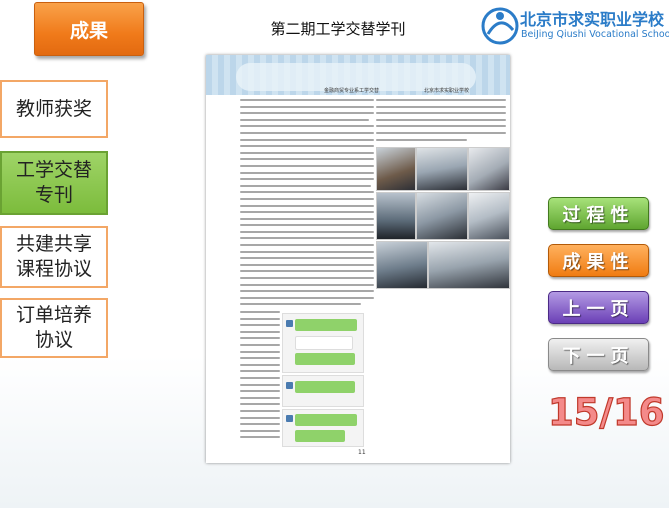  I want to click on sidebar-item-work-study-journal: 工学交替 专刊, so click(54, 183).